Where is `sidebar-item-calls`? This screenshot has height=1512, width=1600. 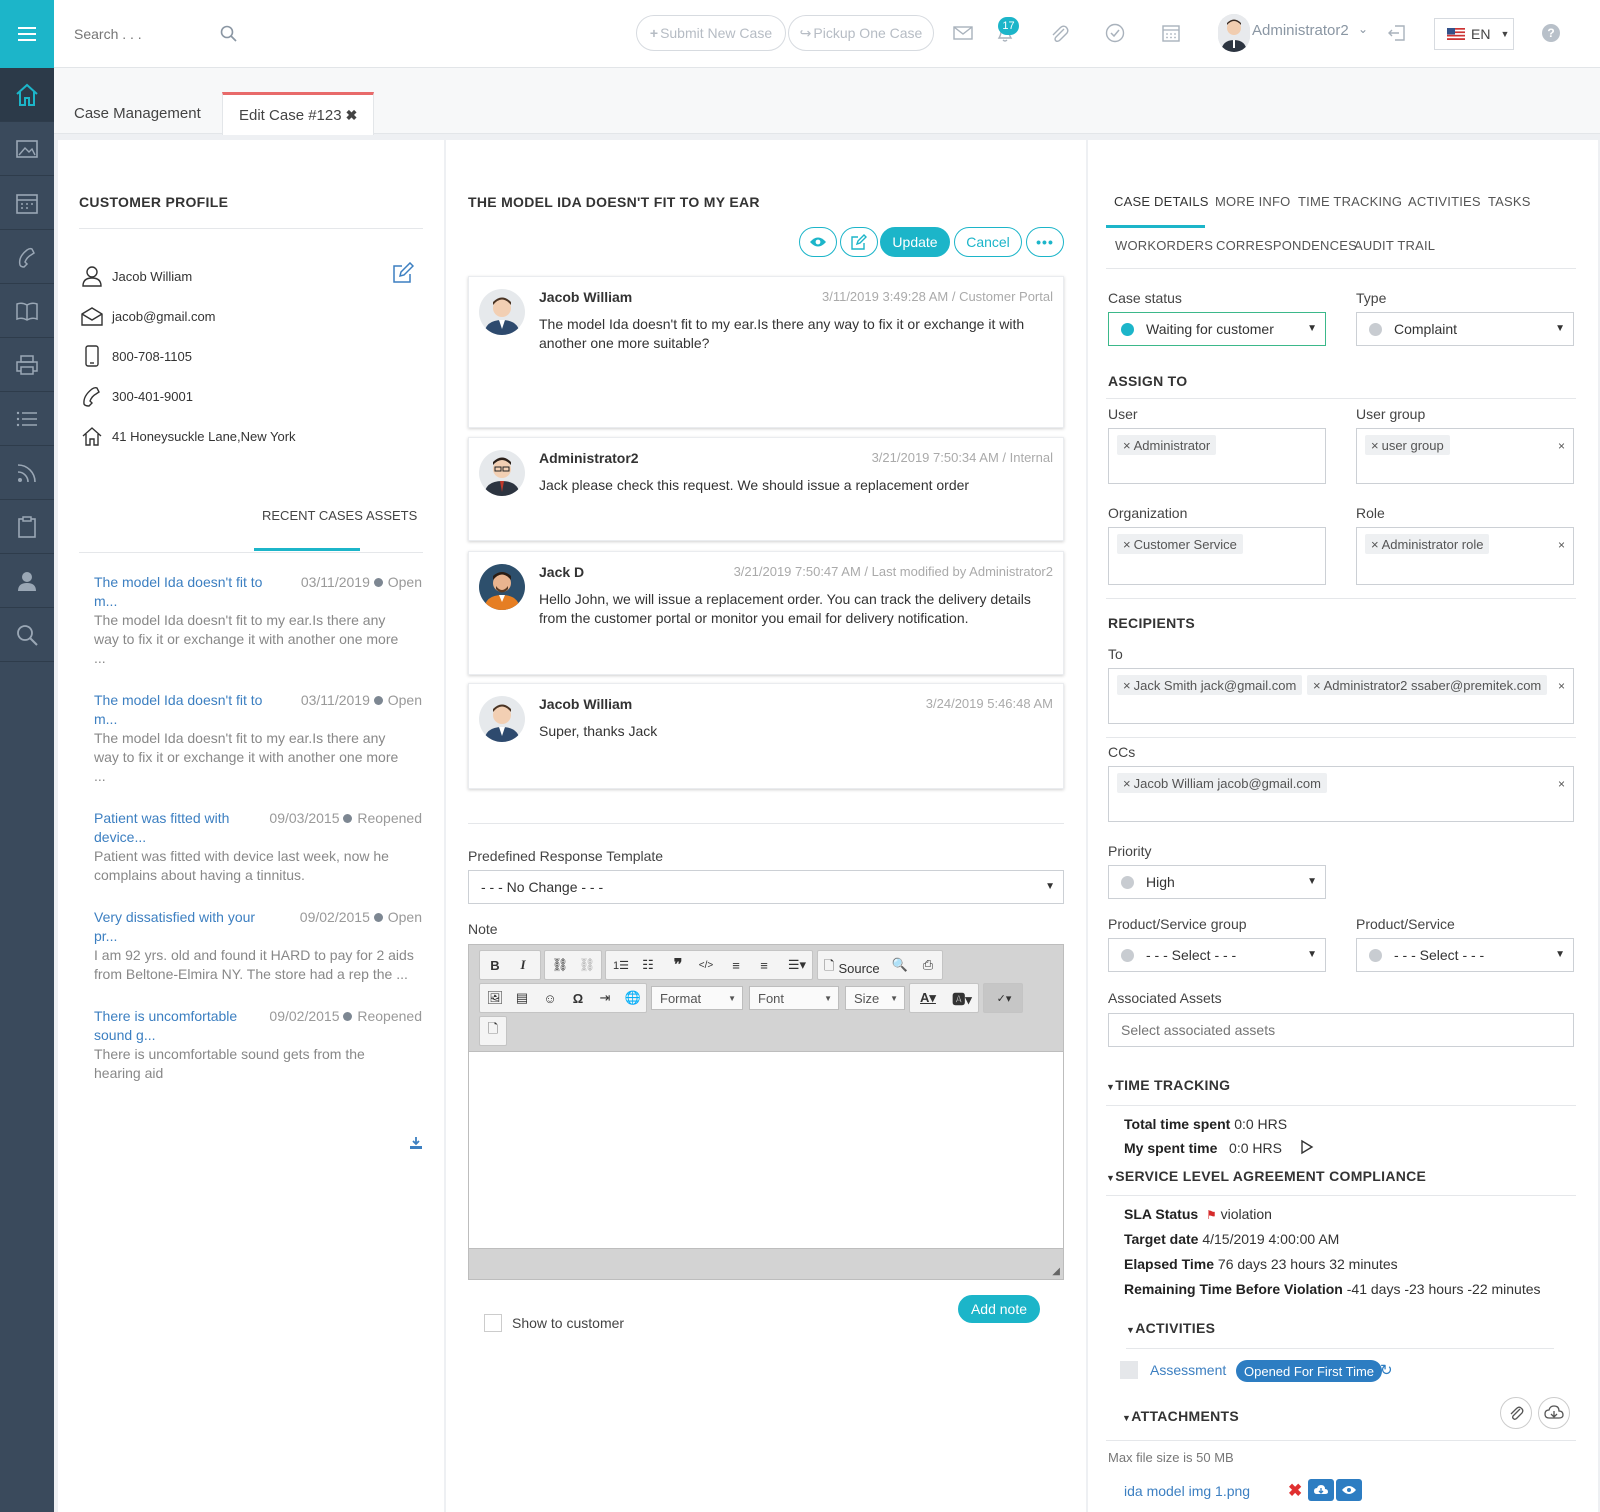
sidebar-item-calls is located at coordinates (27, 257).